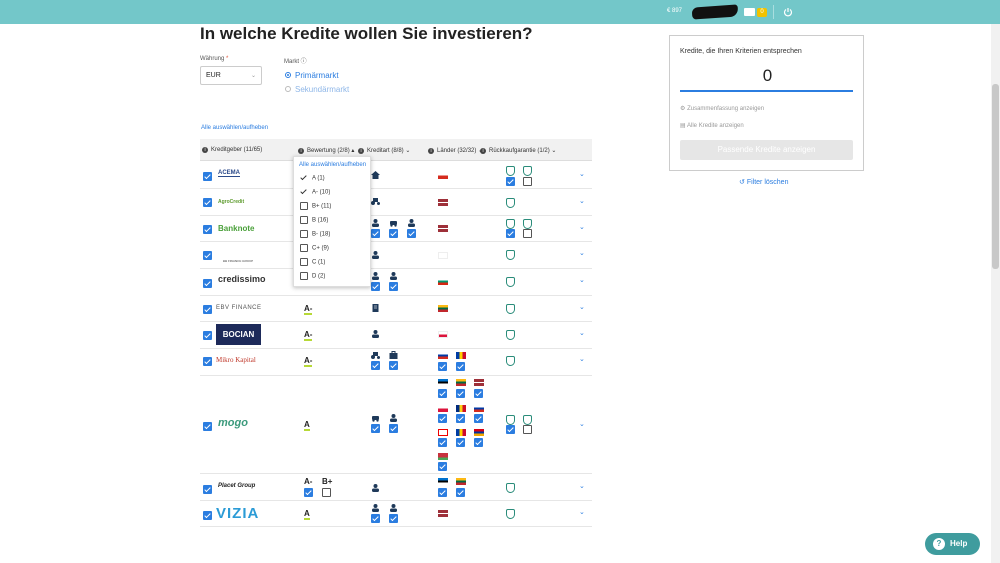  Describe the element at coordinates (763, 182) in the screenshot. I see `reset-filter-link: ↺ Filter löschen` at that location.